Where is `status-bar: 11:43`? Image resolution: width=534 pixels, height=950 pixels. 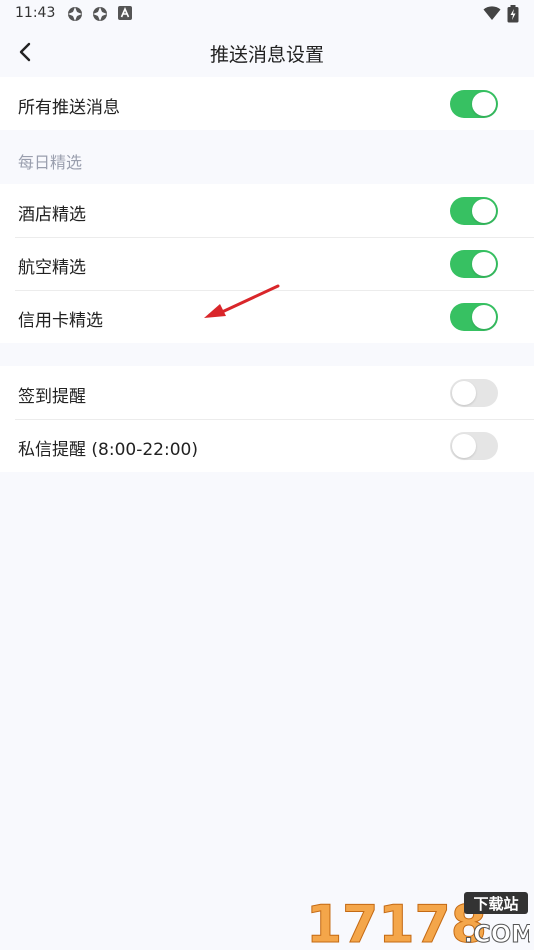
status-bar: 11:43 is located at coordinates (267, 14).